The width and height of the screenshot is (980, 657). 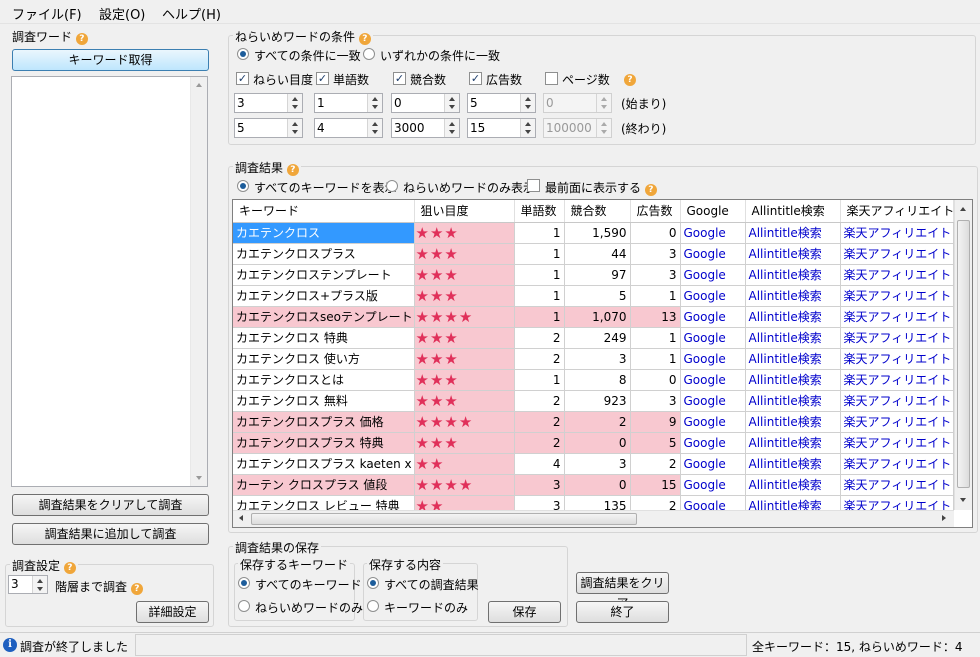 I want to click on col-aim: 狙い目度, so click(x=464, y=211).